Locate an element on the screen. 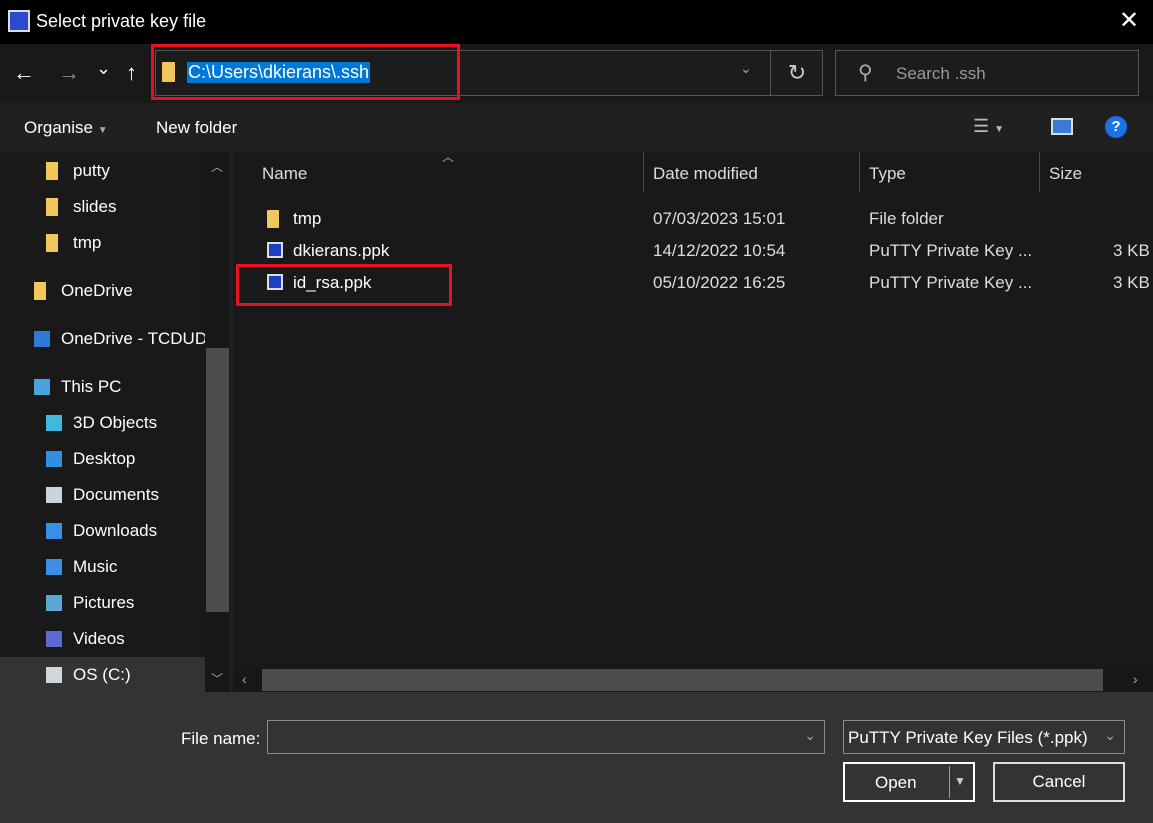  forward-button: → is located at coordinates (69, 73).